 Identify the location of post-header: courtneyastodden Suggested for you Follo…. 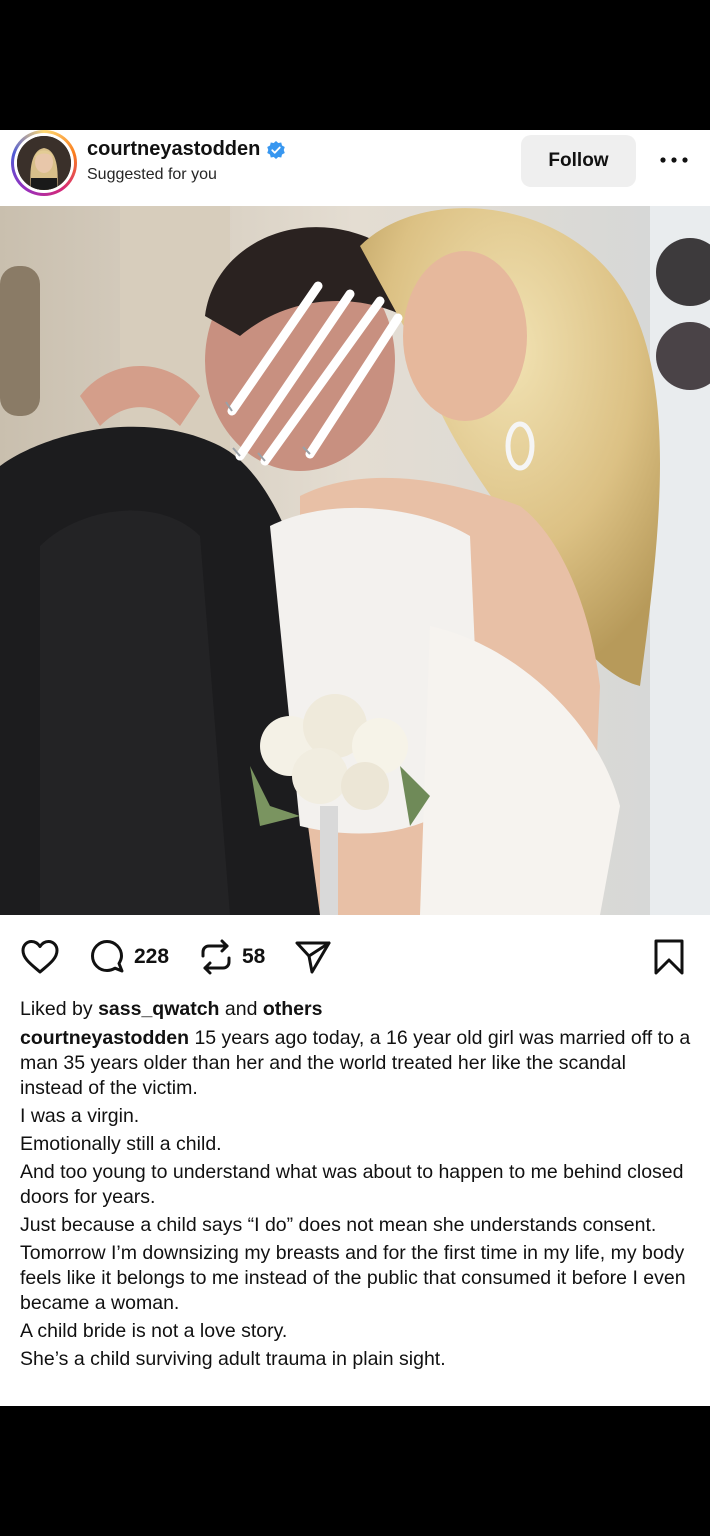
(355, 168).